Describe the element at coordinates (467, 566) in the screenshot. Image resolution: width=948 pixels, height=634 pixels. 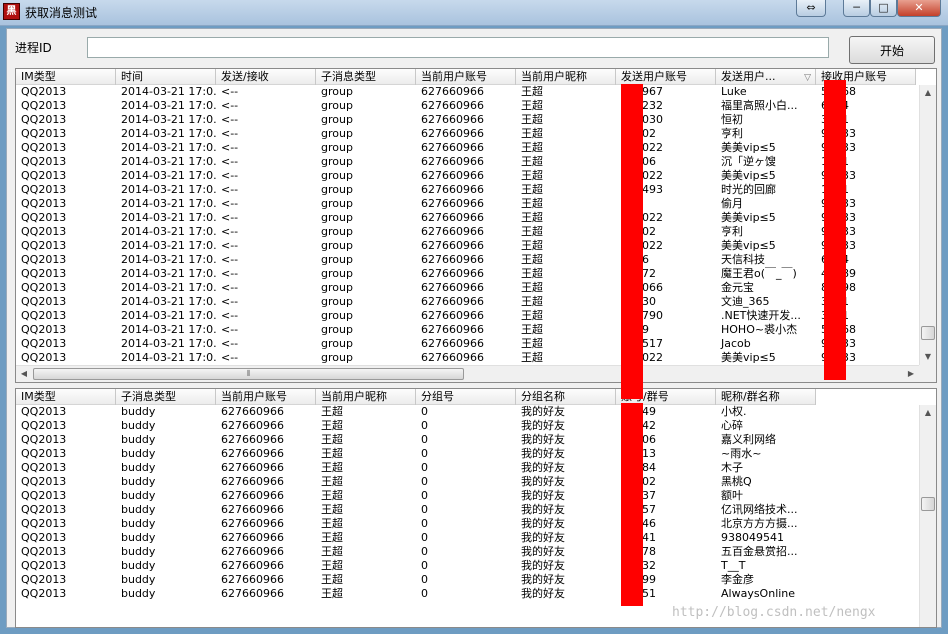
I see `table-row: QQ2013buddy627660966王超0我的好友41832T__T` at that location.